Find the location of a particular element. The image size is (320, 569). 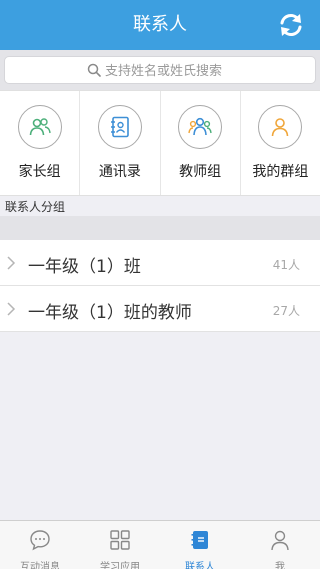

person-icon is located at coordinates (280, 540).